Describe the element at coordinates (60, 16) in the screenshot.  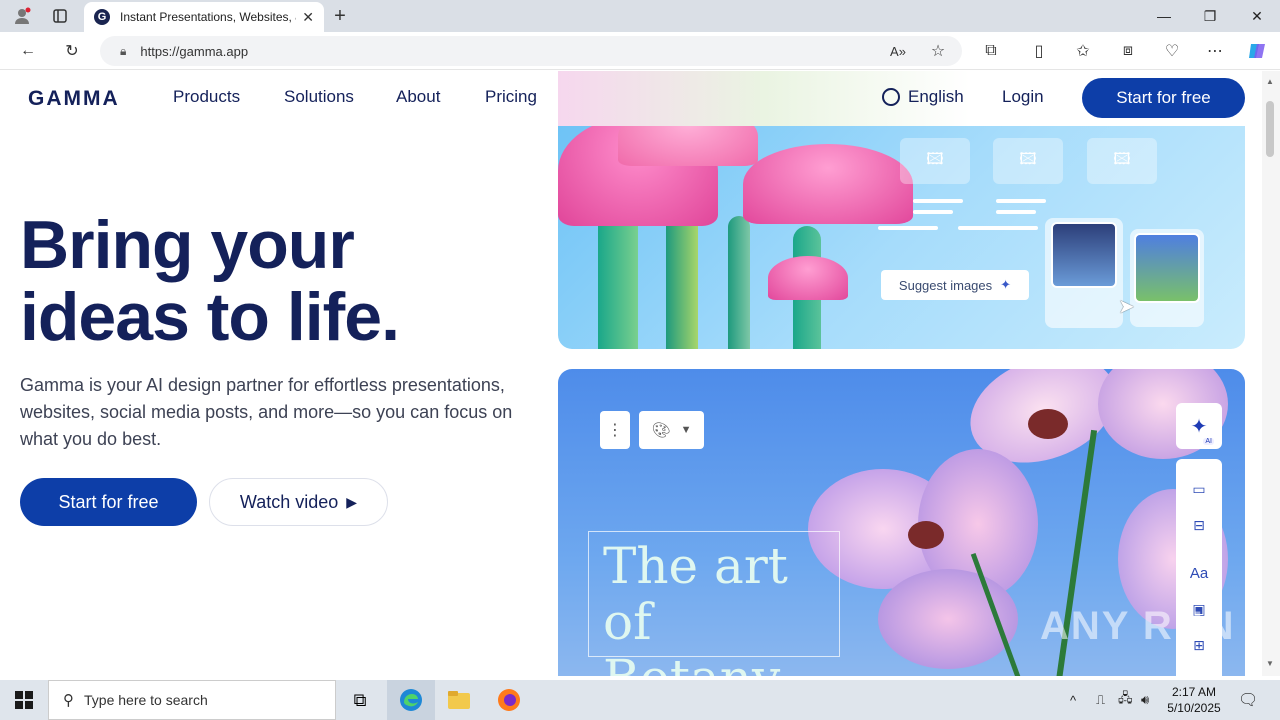
I see `tab-actions-icon` at that location.